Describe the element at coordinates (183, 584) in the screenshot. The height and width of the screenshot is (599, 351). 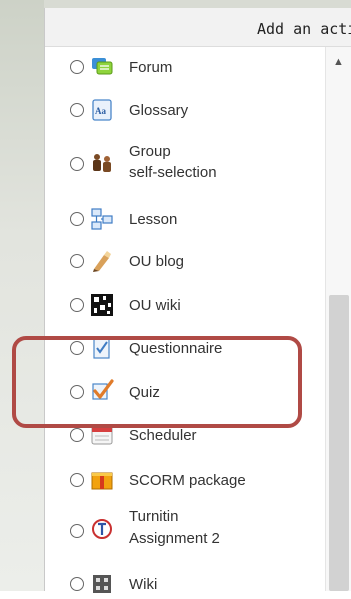
I see `activity-option-wiki: Wiki` at that location.